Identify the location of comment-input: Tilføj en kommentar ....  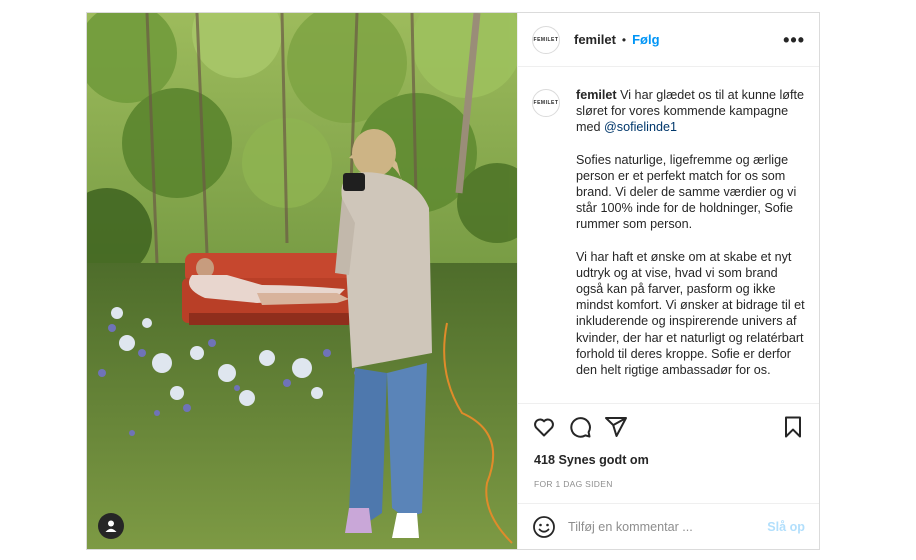
(667, 527).